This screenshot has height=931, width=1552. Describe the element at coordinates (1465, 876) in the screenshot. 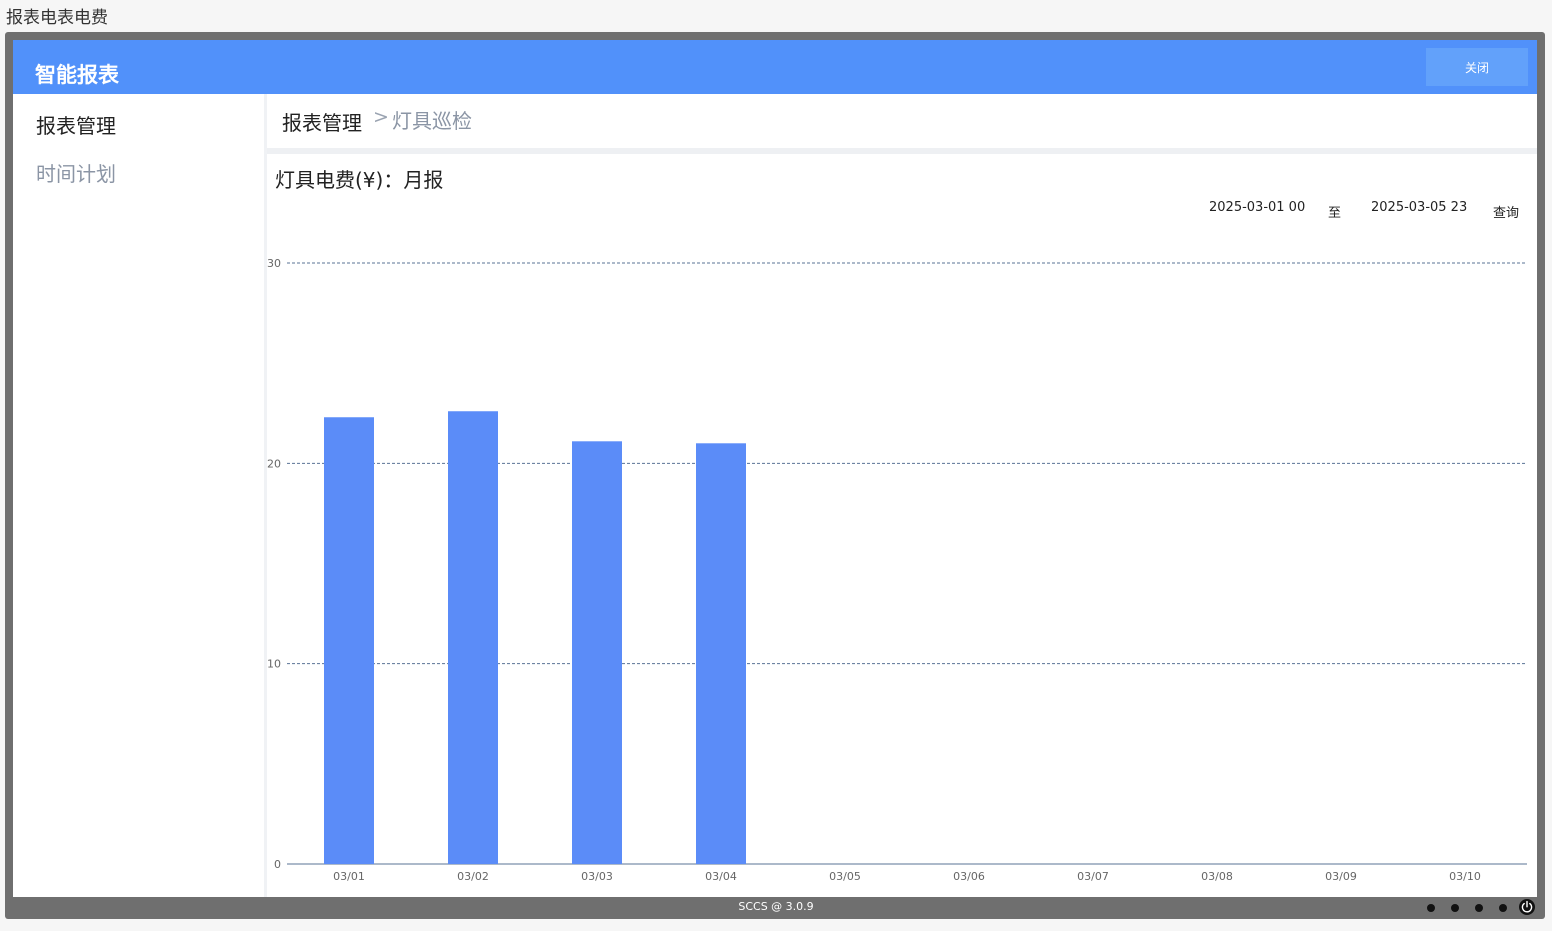

I see `x-tick-label: 03/10` at that location.